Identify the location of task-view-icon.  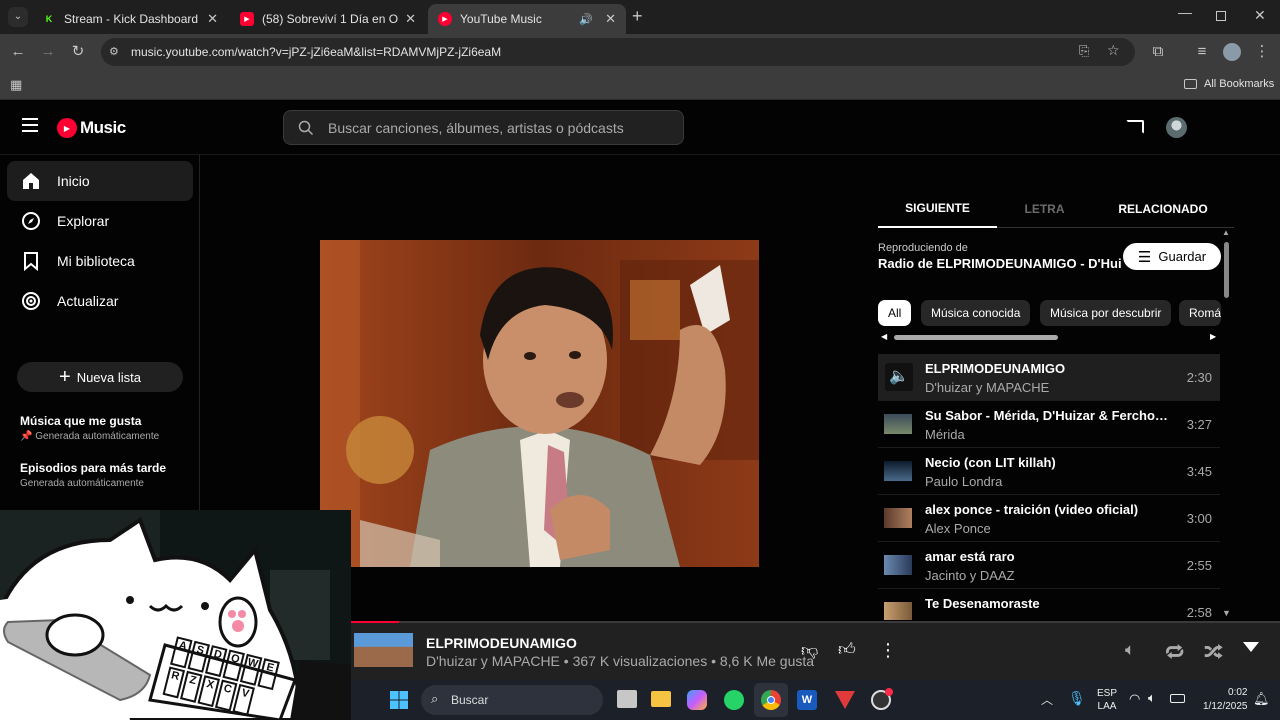
(627, 699).